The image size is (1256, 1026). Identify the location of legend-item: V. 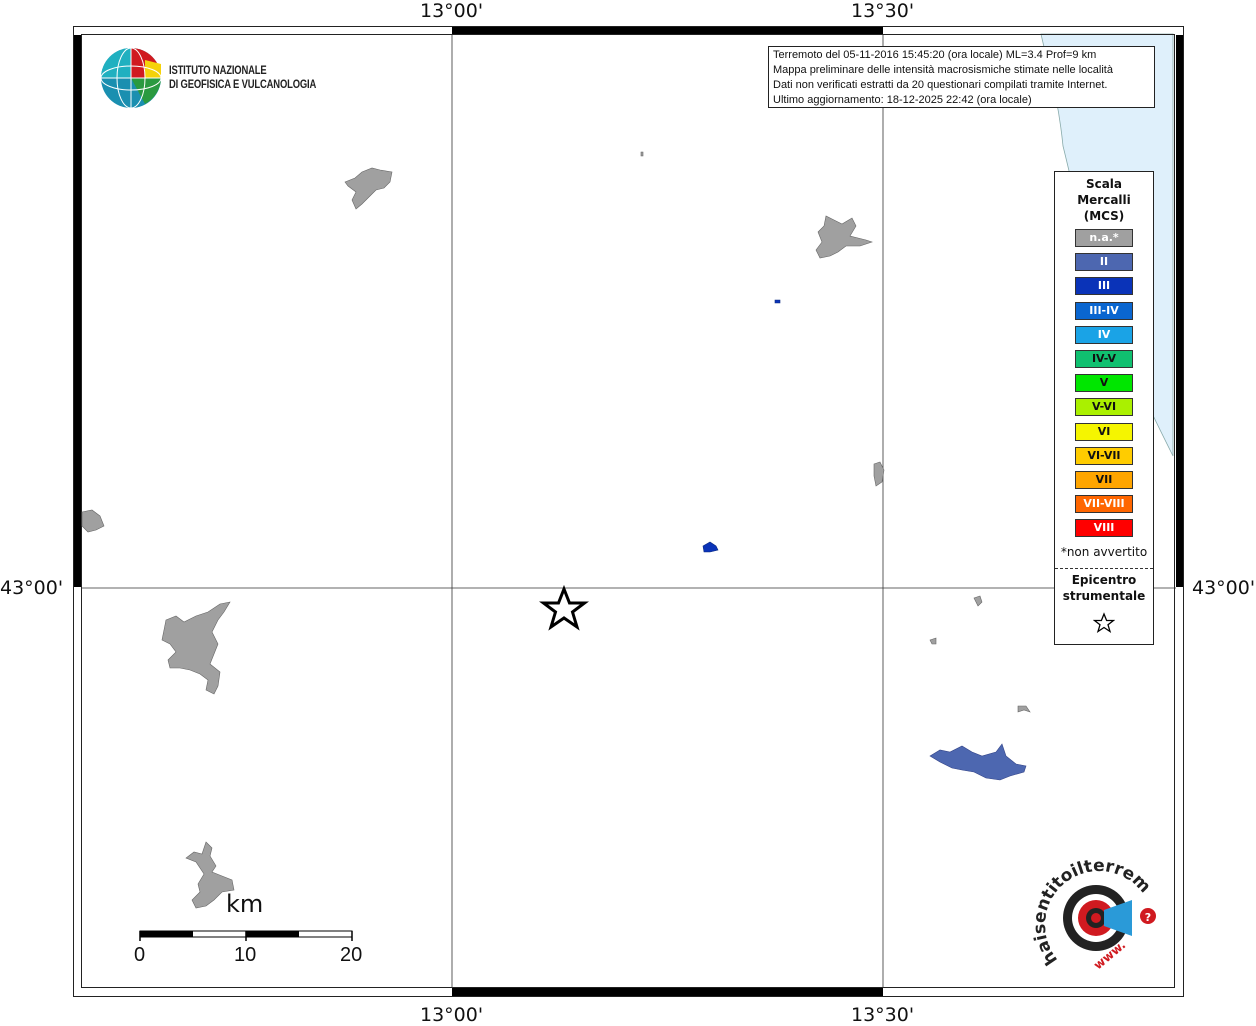
(1104, 383).